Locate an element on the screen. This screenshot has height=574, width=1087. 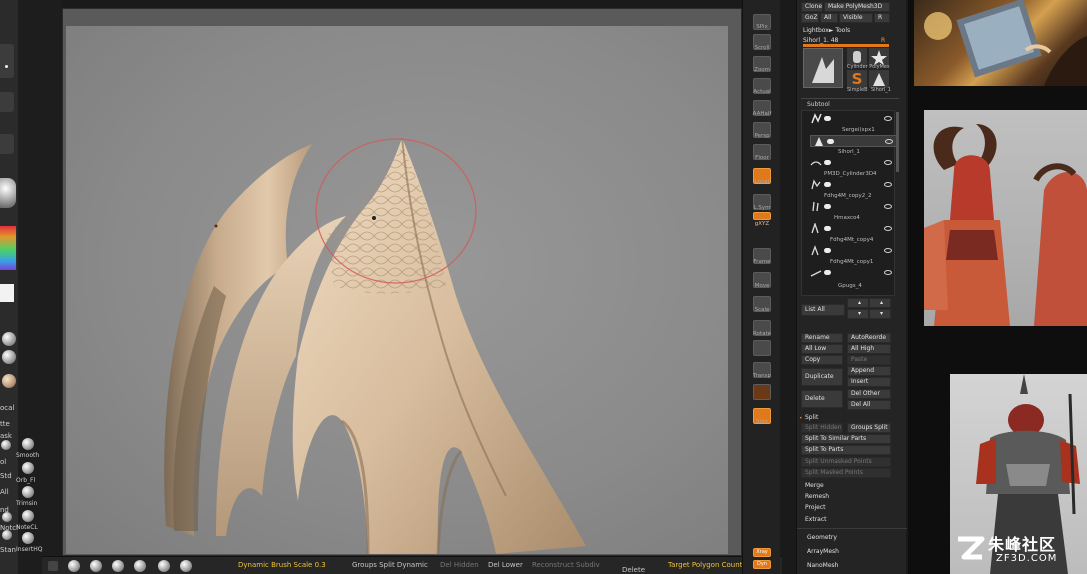
tool-thumbnail-main is located at coordinates (823, 68).